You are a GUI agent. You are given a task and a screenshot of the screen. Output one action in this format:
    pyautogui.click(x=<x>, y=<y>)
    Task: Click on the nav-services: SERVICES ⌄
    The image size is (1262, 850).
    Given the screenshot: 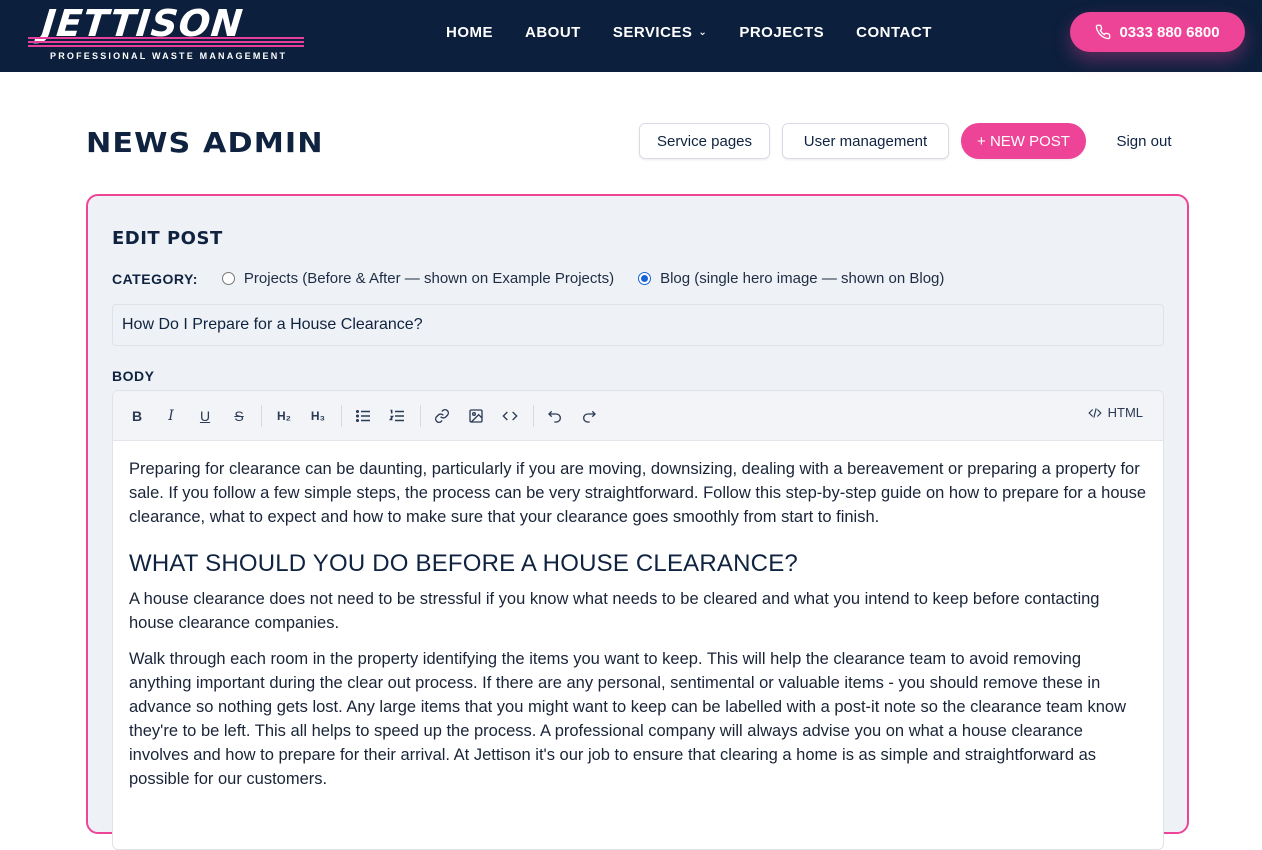 What is the action you would take?
    pyautogui.click(x=660, y=32)
    